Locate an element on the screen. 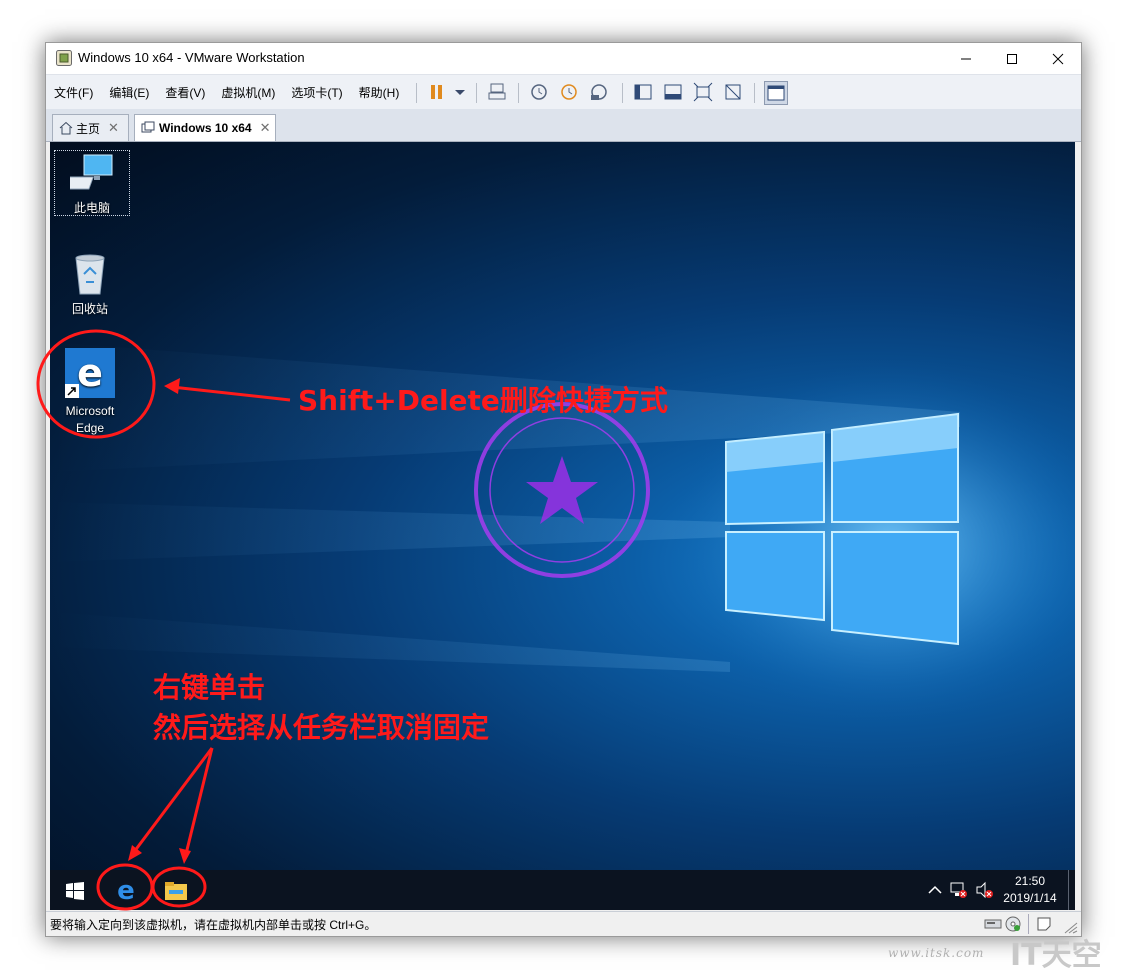  this-pc-icon is located at coordinates (87, 172).